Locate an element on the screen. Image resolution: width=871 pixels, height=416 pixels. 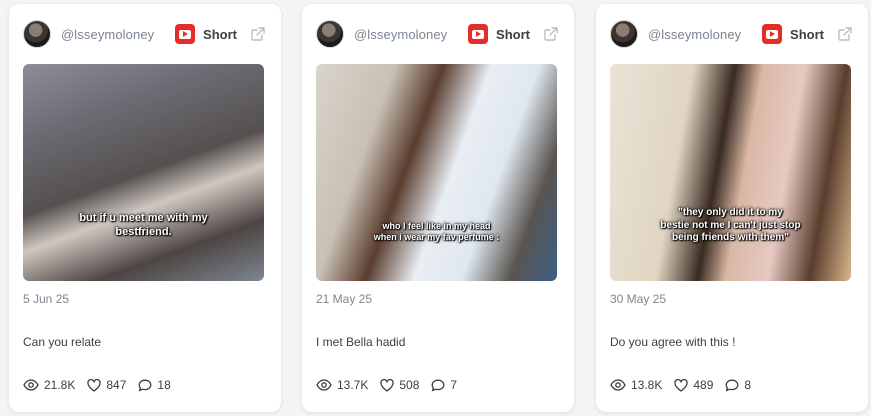
likes-stat: 847 is located at coordinates (106, 385).